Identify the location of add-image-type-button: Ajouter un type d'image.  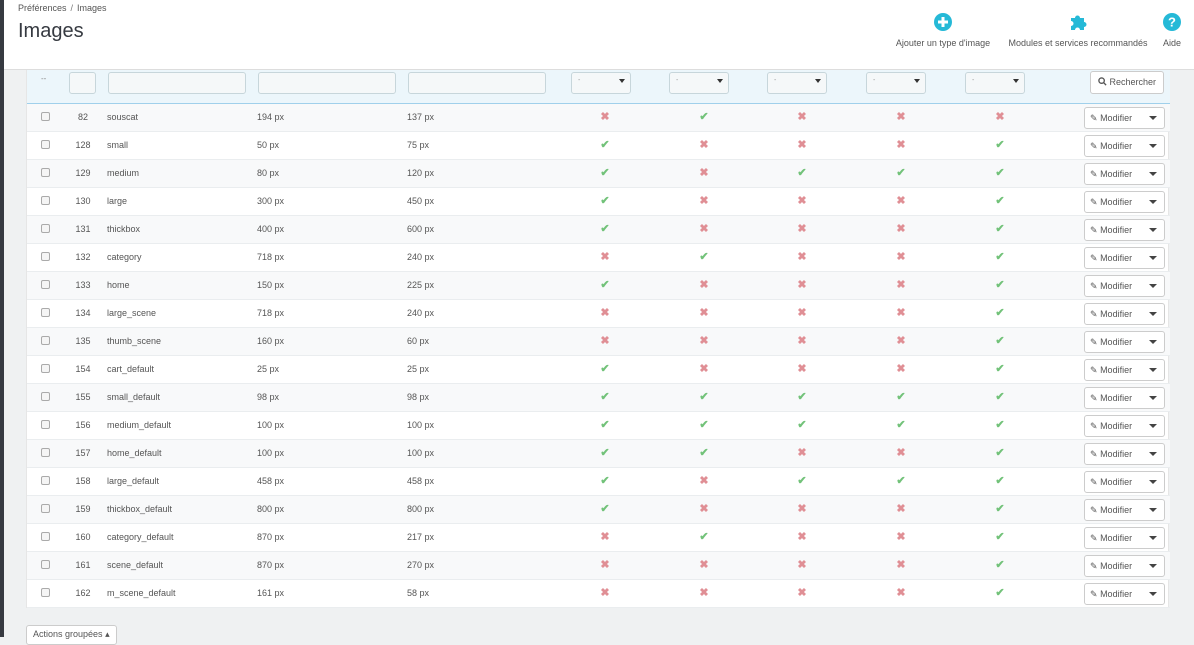
(943, 30).